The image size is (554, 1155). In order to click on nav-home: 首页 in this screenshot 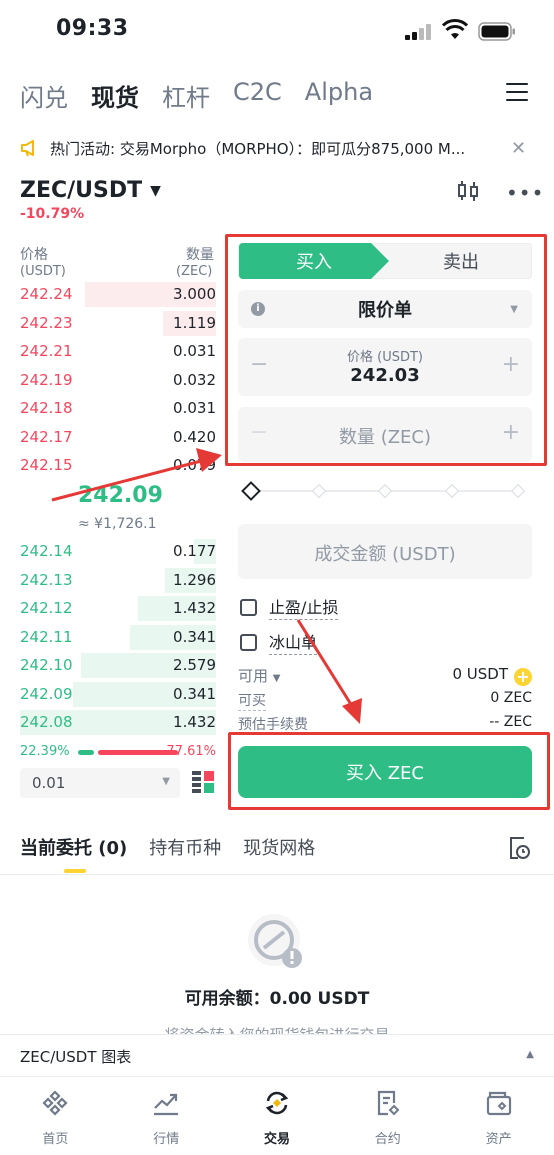, I will do `click(55, 1116)`.